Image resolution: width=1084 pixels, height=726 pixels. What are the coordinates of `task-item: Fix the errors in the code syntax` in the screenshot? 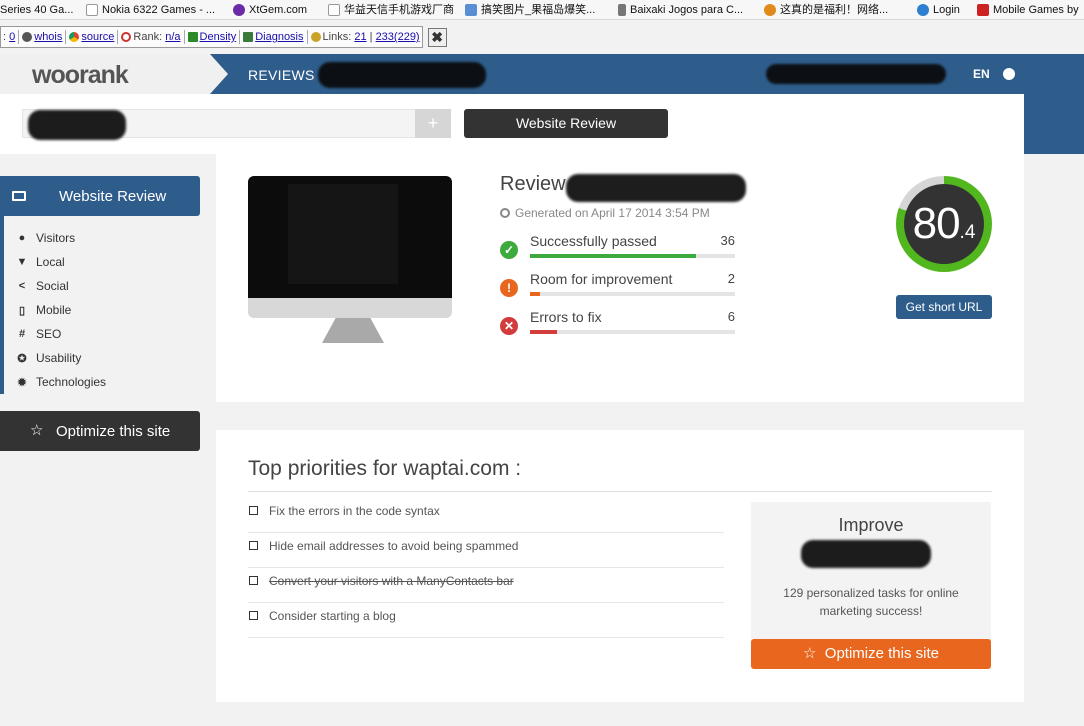 It's located at (486, 515).